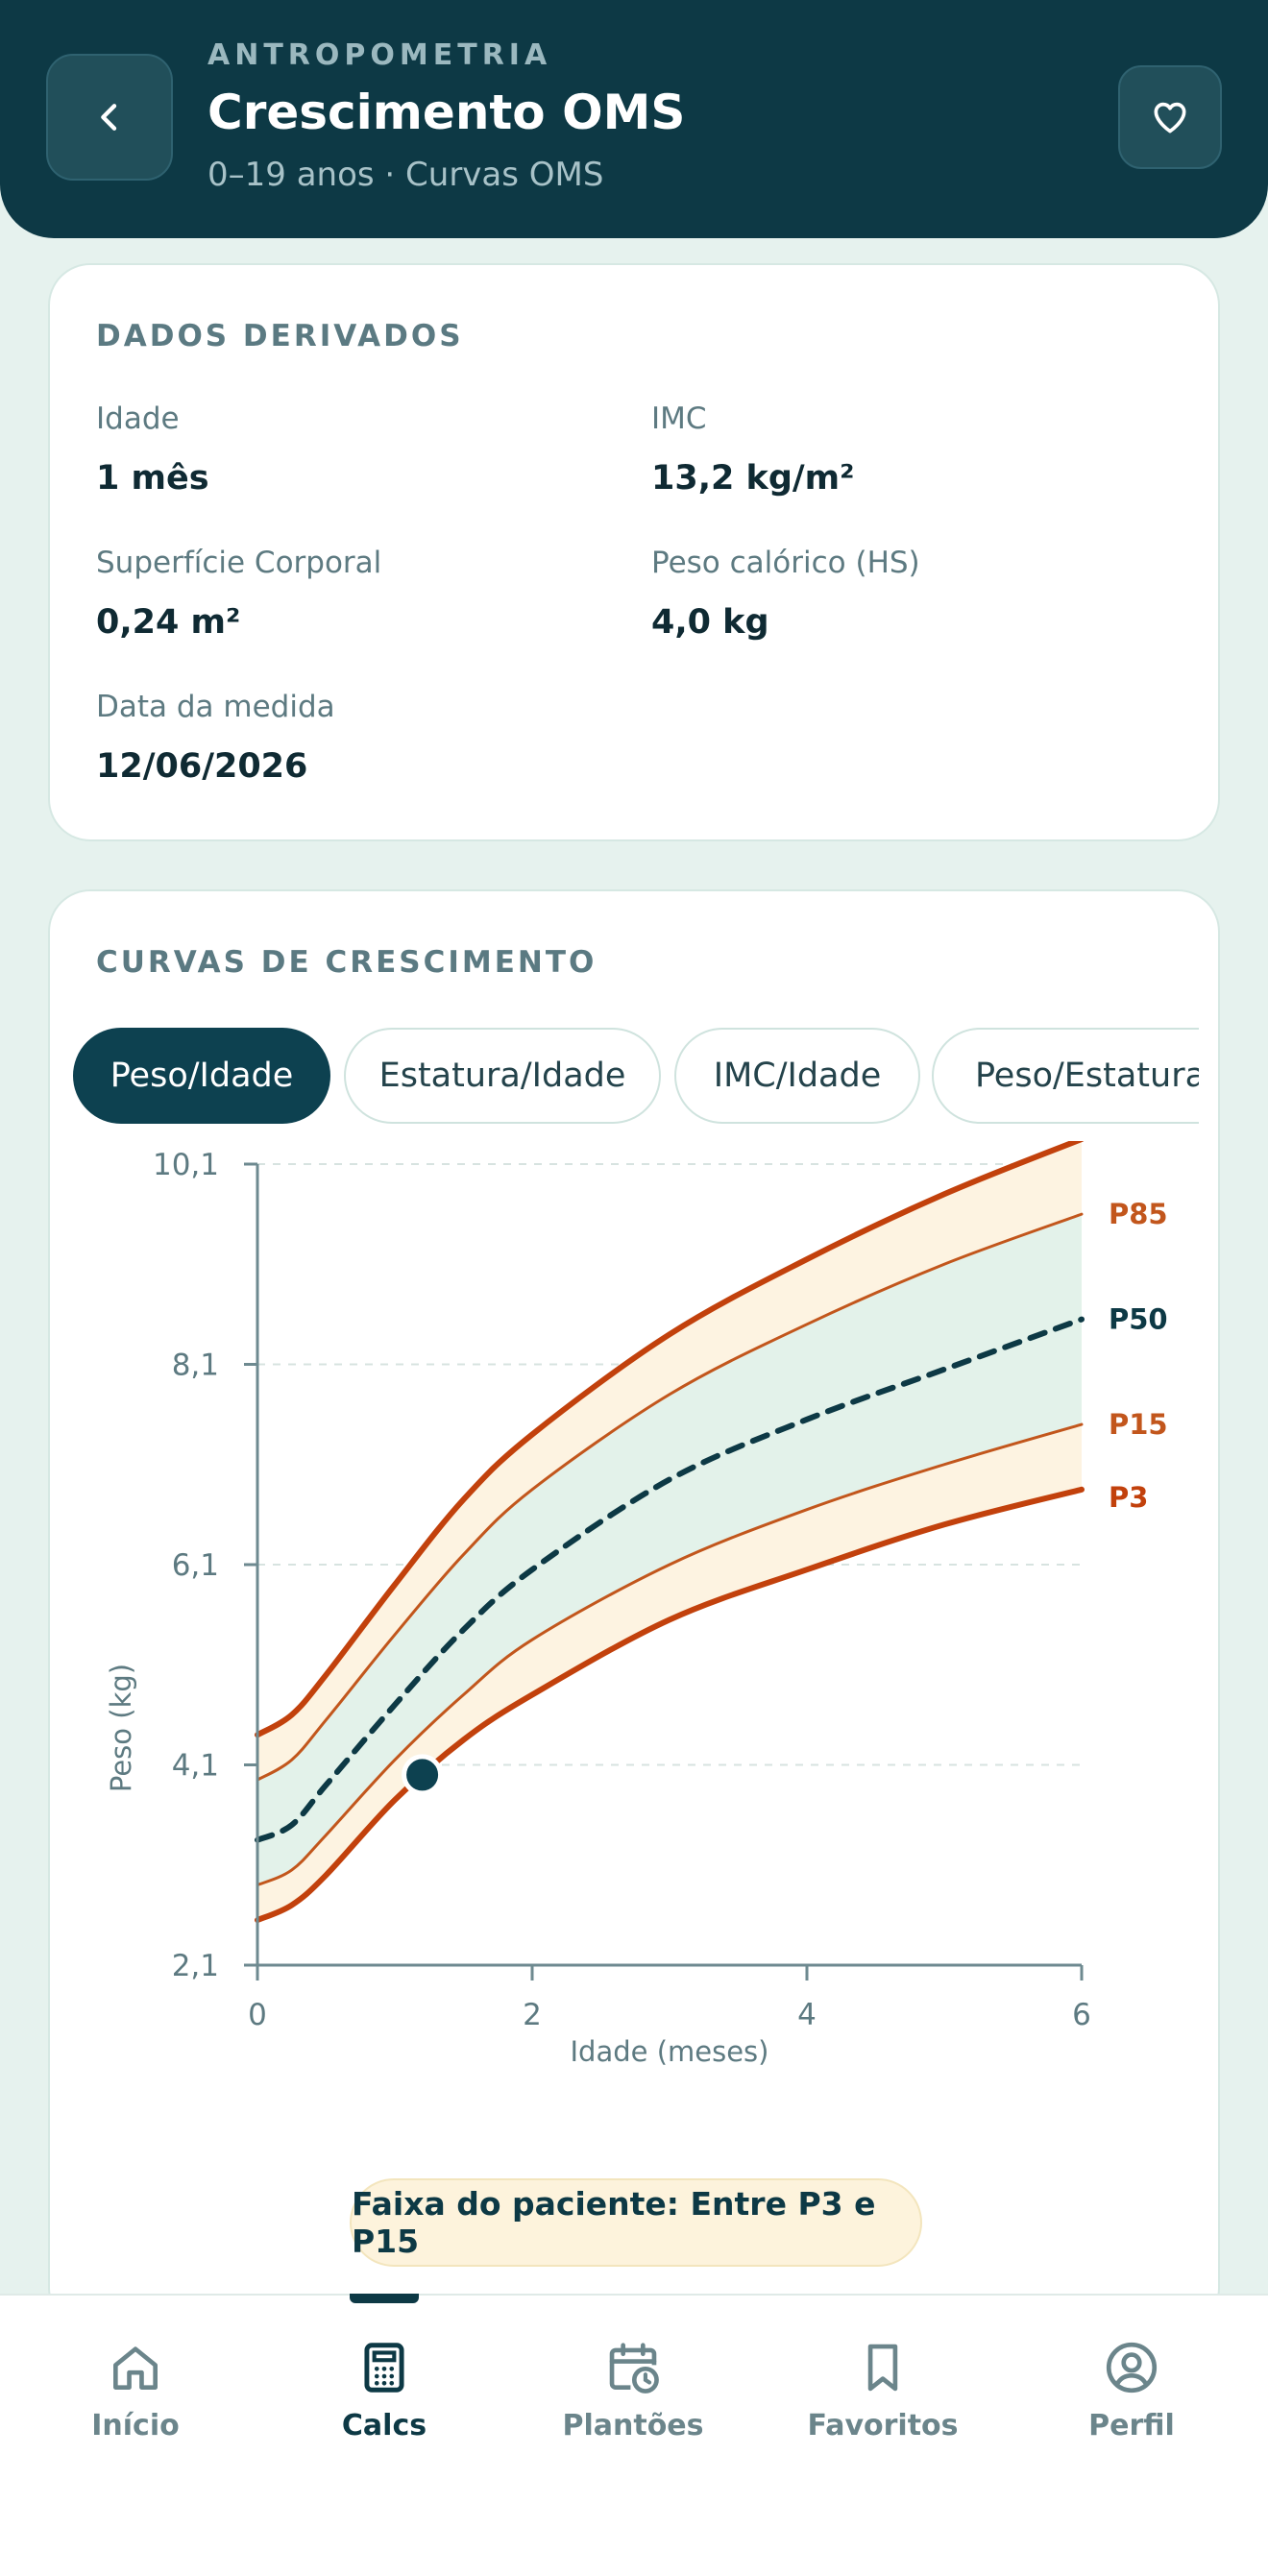 Image resolution: width=1268 pixels, height=2576 pixels. What do you see at coordinates (679, 418) in the screenshot?
I see `bmi-label: IMC` at bounding box center [679, 418].